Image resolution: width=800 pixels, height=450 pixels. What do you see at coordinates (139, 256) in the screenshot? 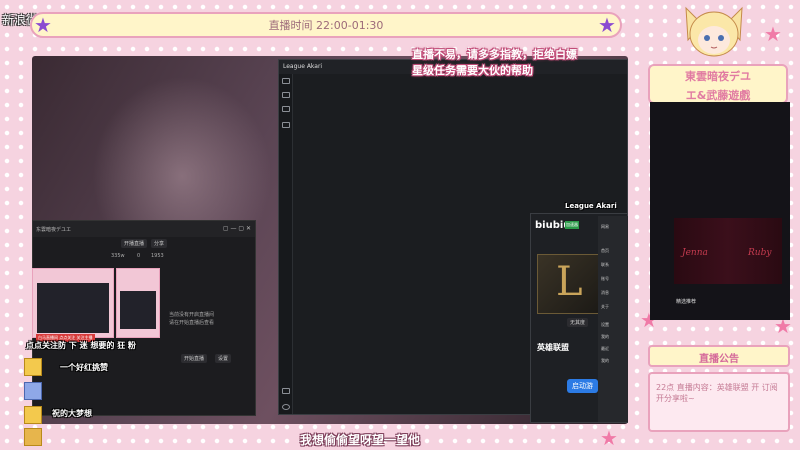
I see `stat-gifts: 0` at bounding box center [139, 256].